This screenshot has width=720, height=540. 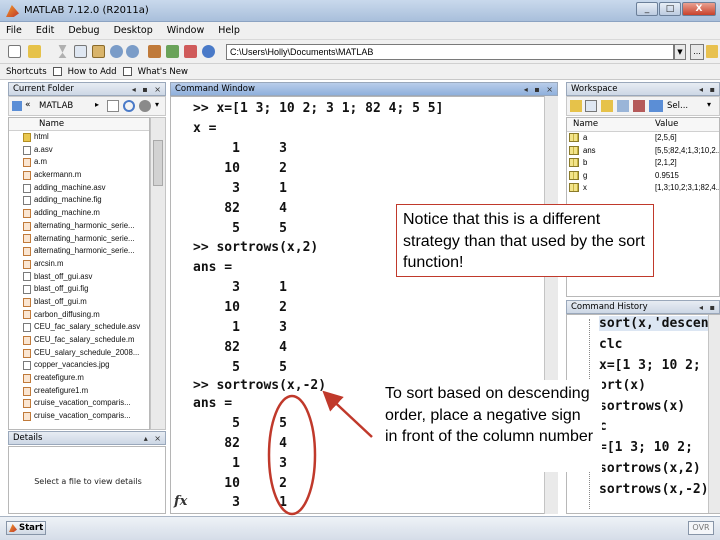 I want to click on menu-file: File, so click(x=14, y=30).